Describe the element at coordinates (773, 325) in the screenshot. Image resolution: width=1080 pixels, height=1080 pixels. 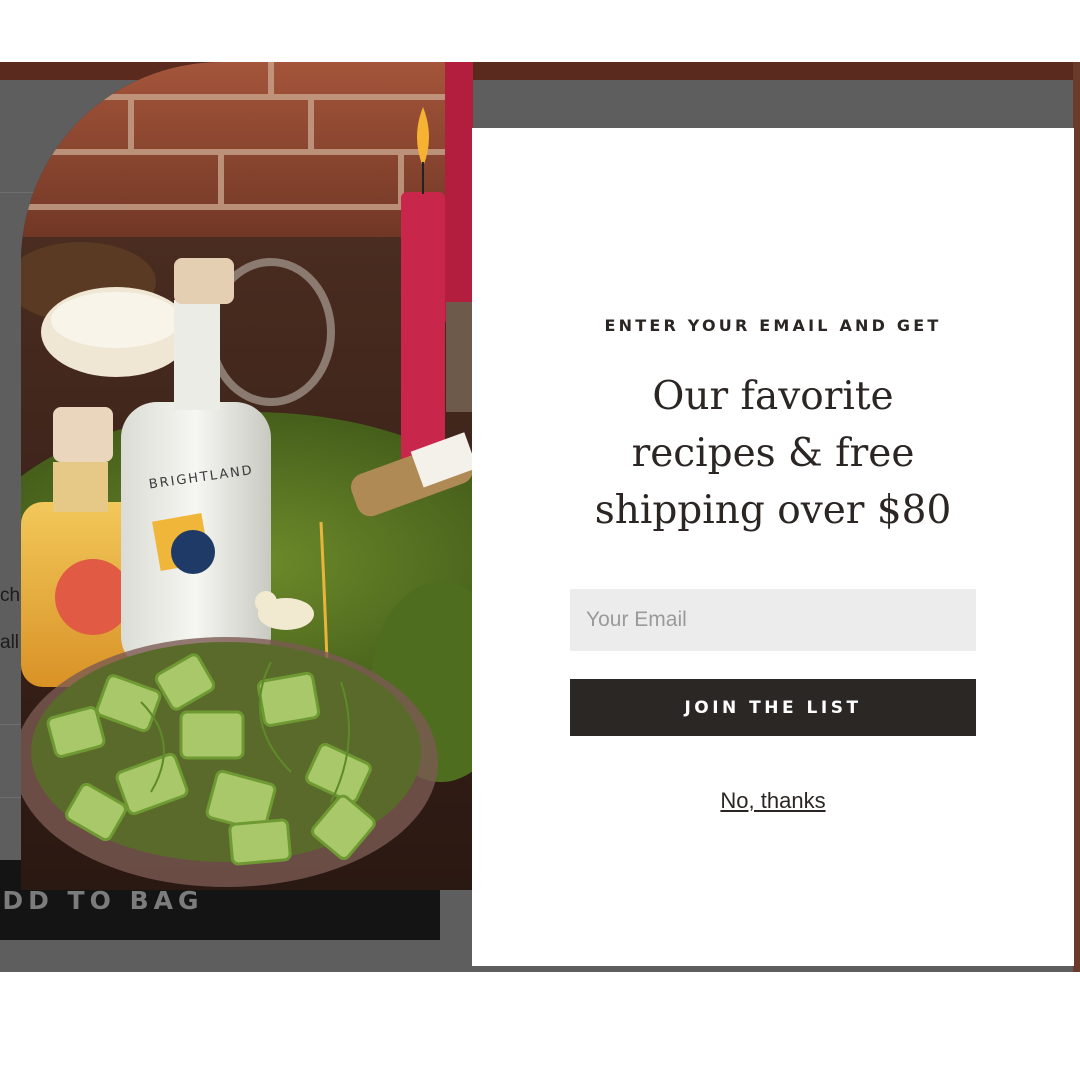
I see `modal-eyebrow: ENTER YOUR EMAIL AND GET` at that location.